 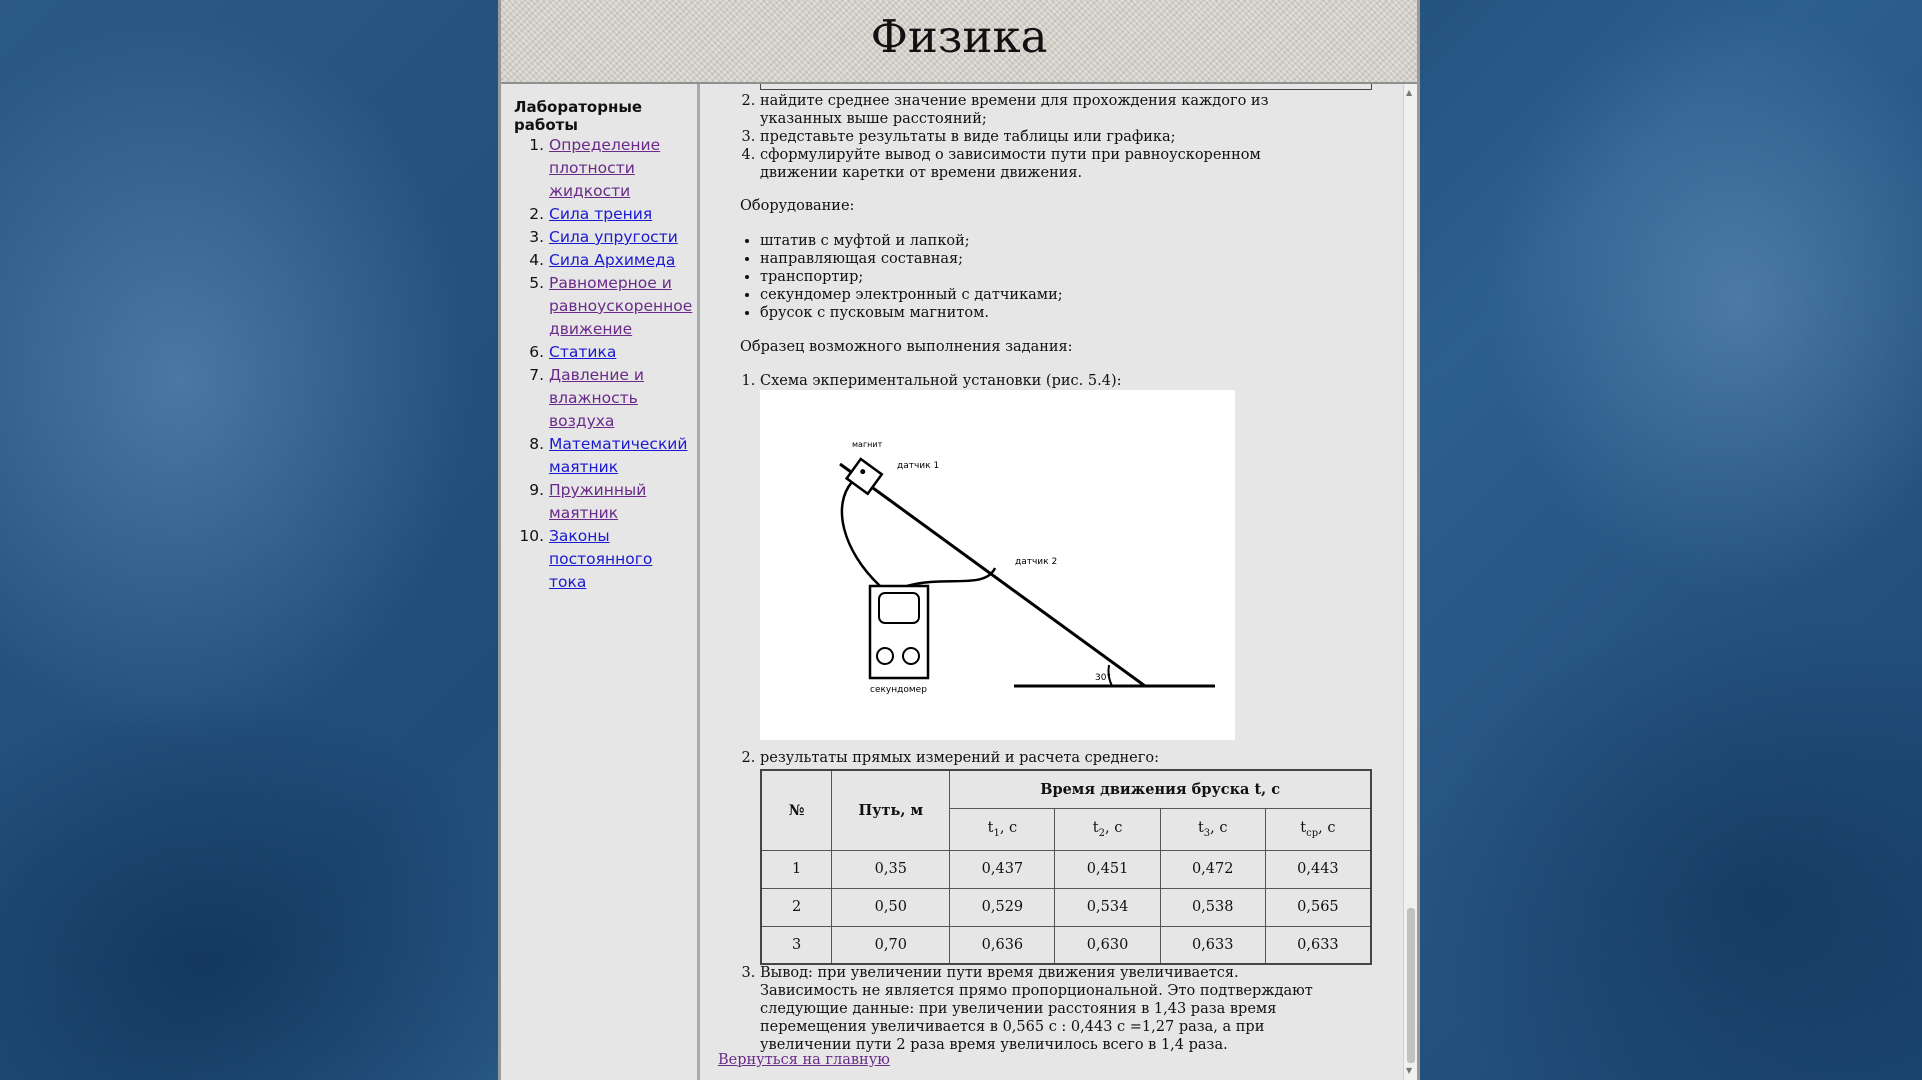 I want to click on table-header-t1: t1, с, so click(x=1002, y=829).